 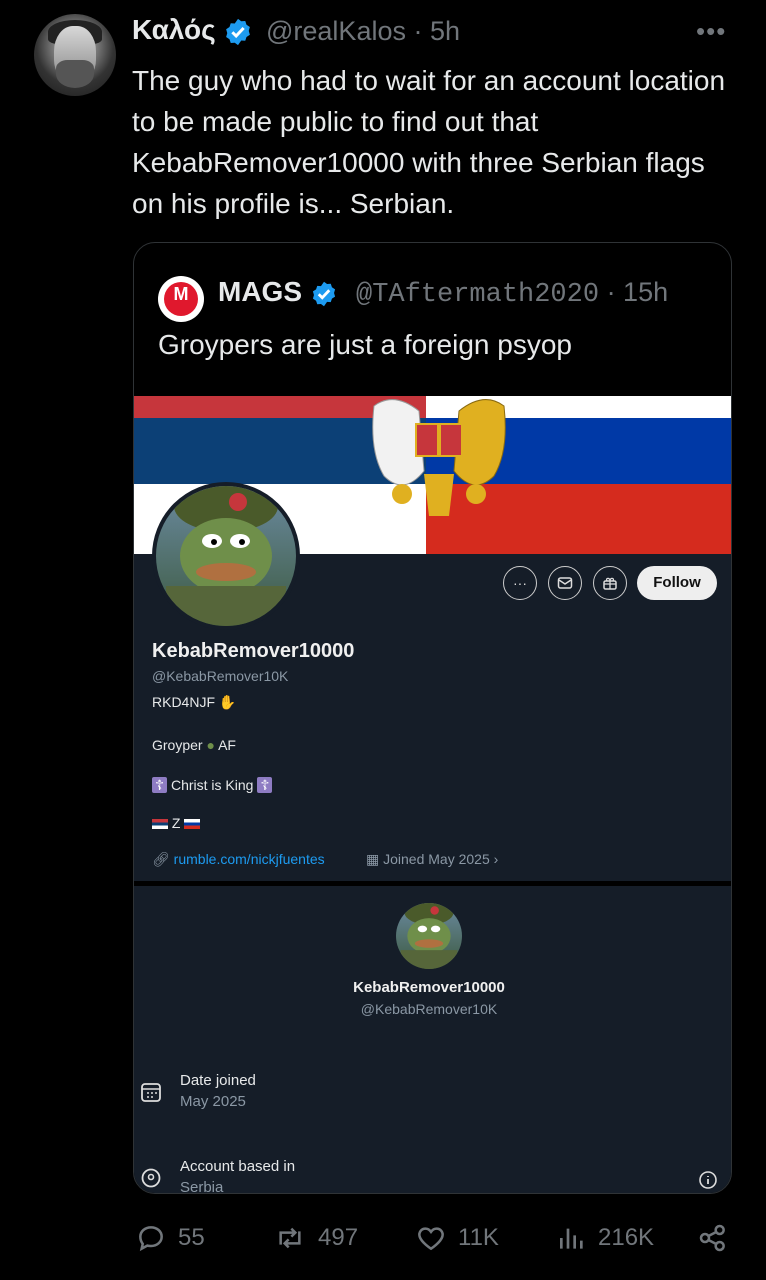 I want to click on bio-line-2-text-a: Groyper, so click(x=177, y=745).